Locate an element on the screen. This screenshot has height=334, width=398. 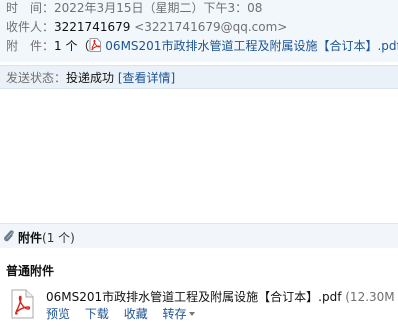
file-item: 06MS201市政排水管道工程及附属设施【合订本】.pdf (12.30M is located at coordinates (220, 296).